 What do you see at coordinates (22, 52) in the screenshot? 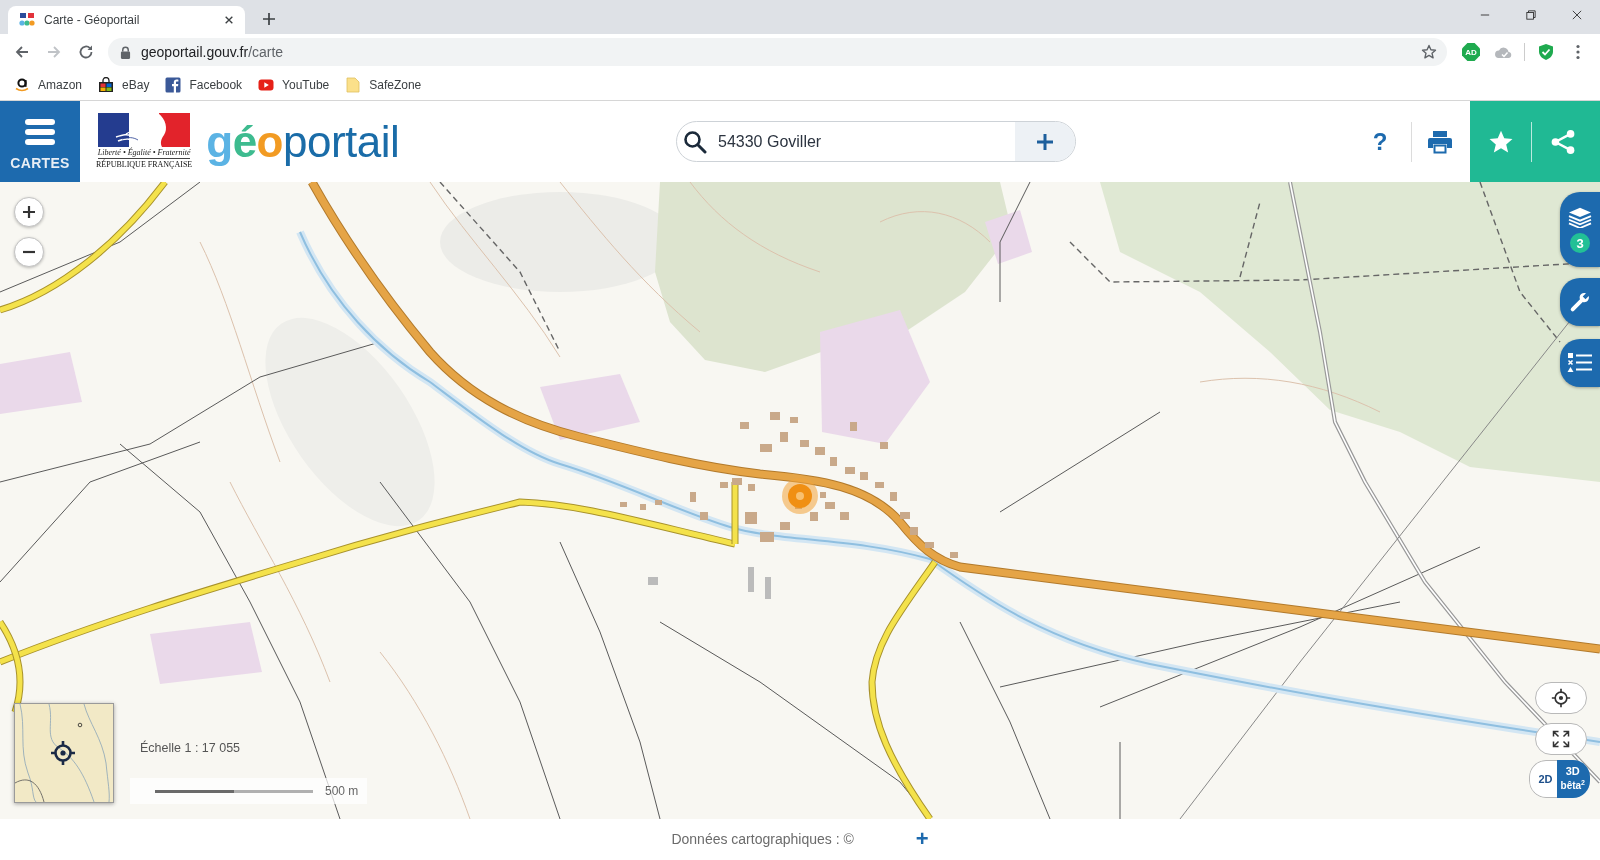
I see `arrow-left-icon` at bounding box center [22, 52].